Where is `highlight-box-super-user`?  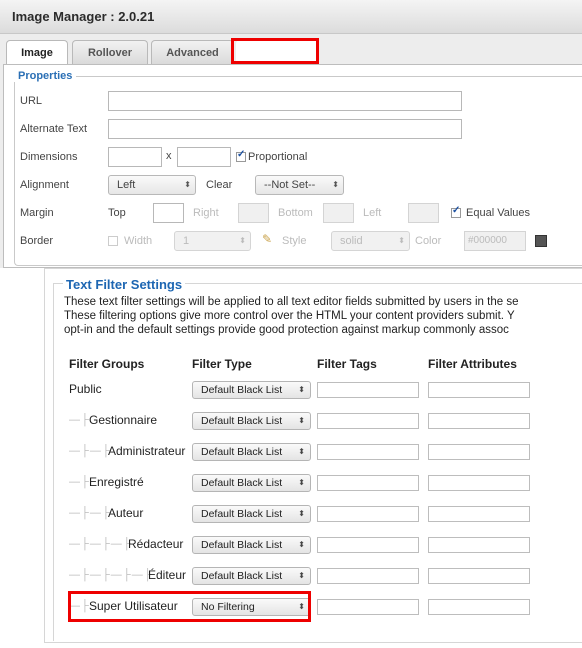
highlight-box-super-user is located at coordinates (189, 606).